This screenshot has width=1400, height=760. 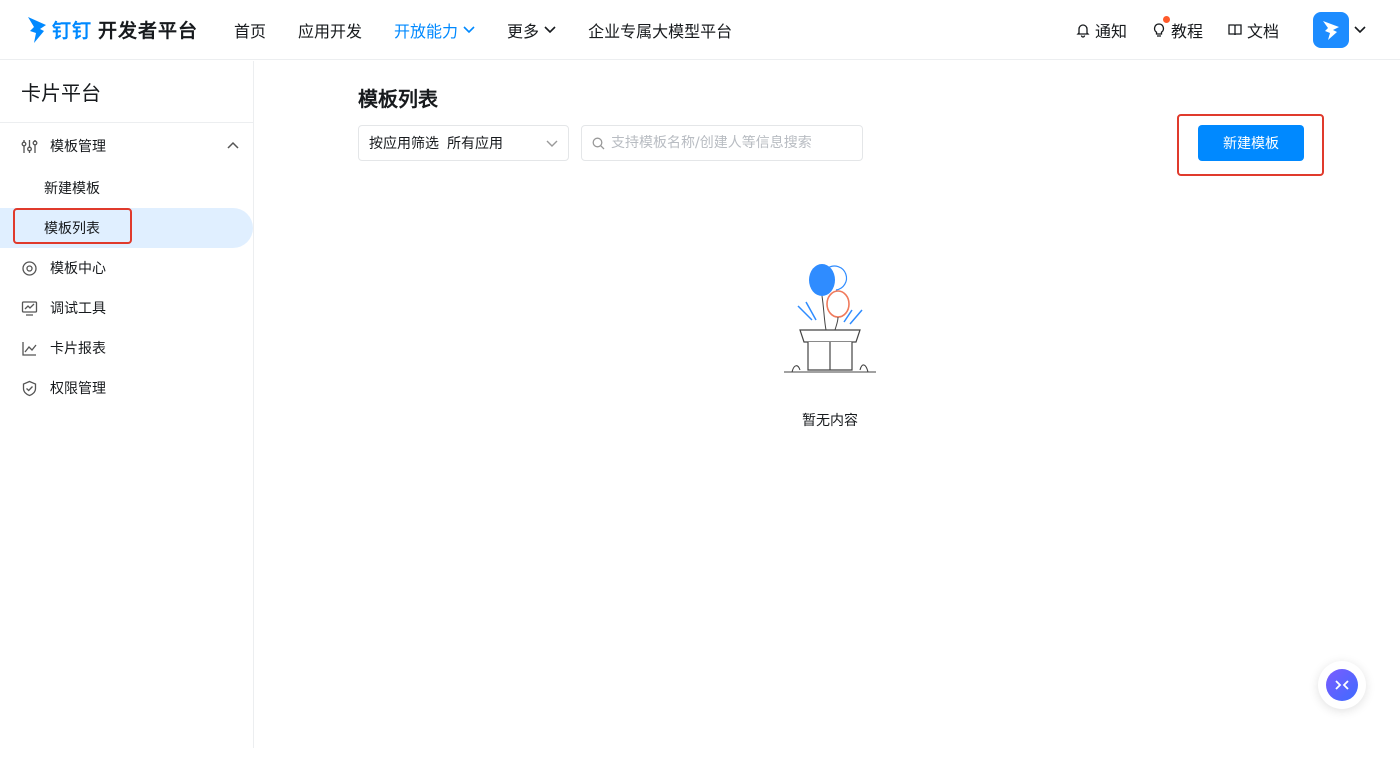 I want to click on shield-icon, so click(x=29, y=388).